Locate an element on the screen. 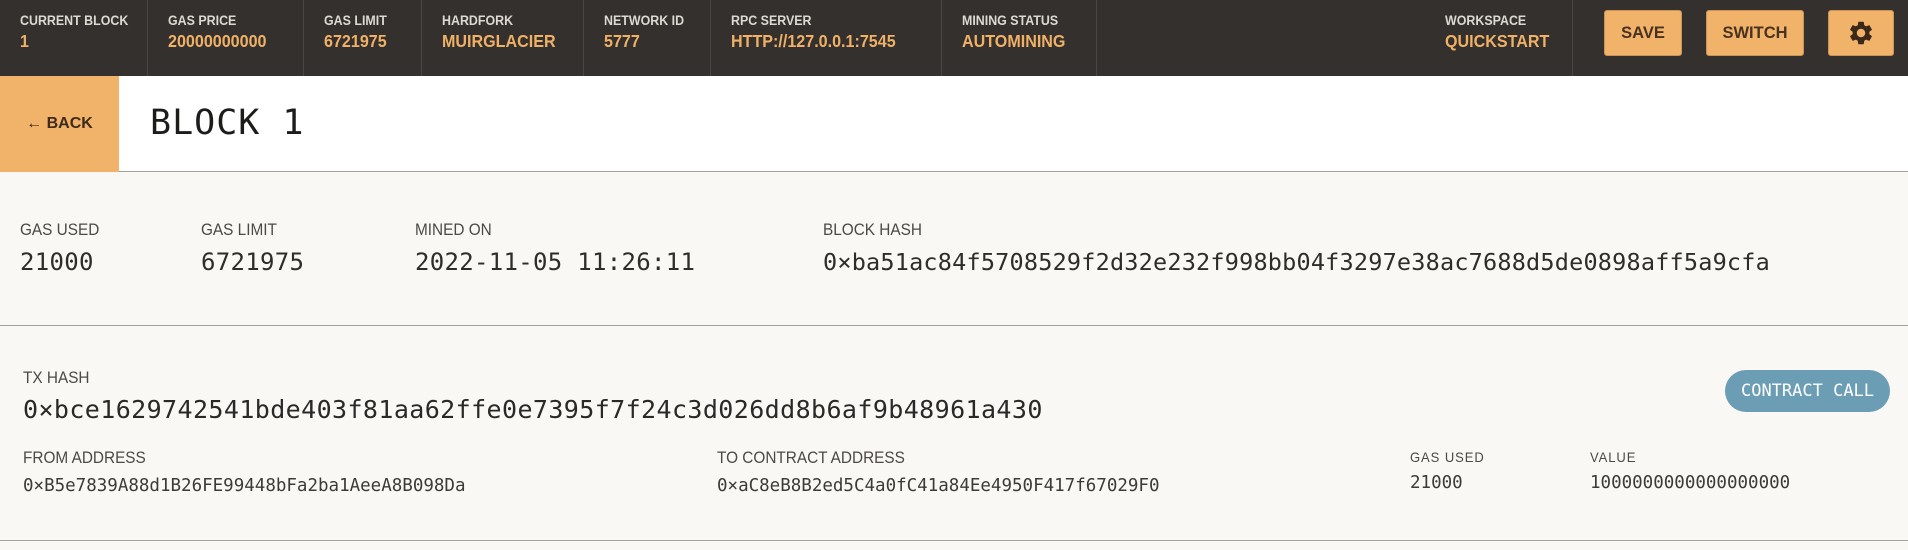 The image size is (1908, 550). back-button: ← BACK is located at coordinates (59, 124).